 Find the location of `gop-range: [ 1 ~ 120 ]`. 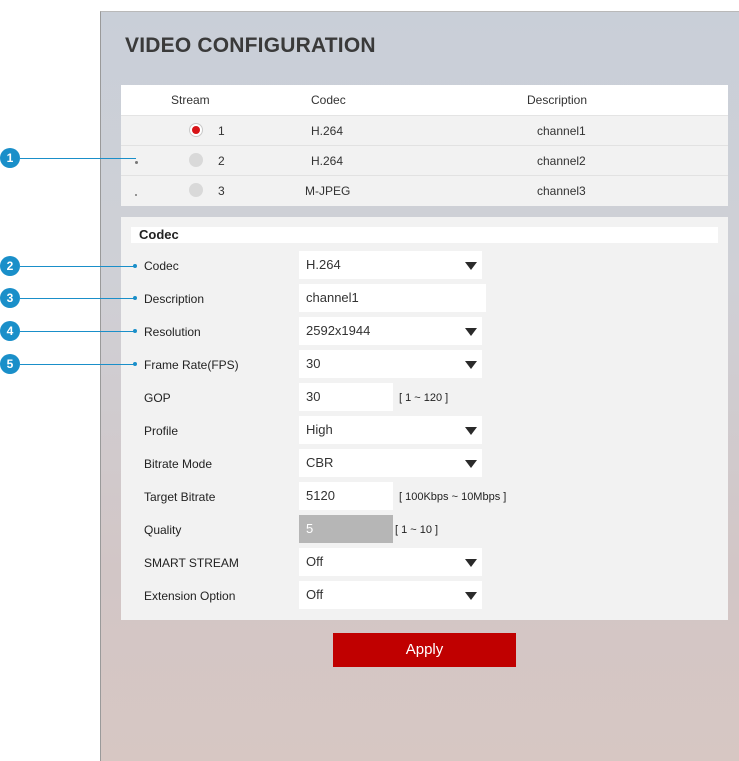

gop-range: [ 1 ~ 120 ] is located at coordinates (424, 398).